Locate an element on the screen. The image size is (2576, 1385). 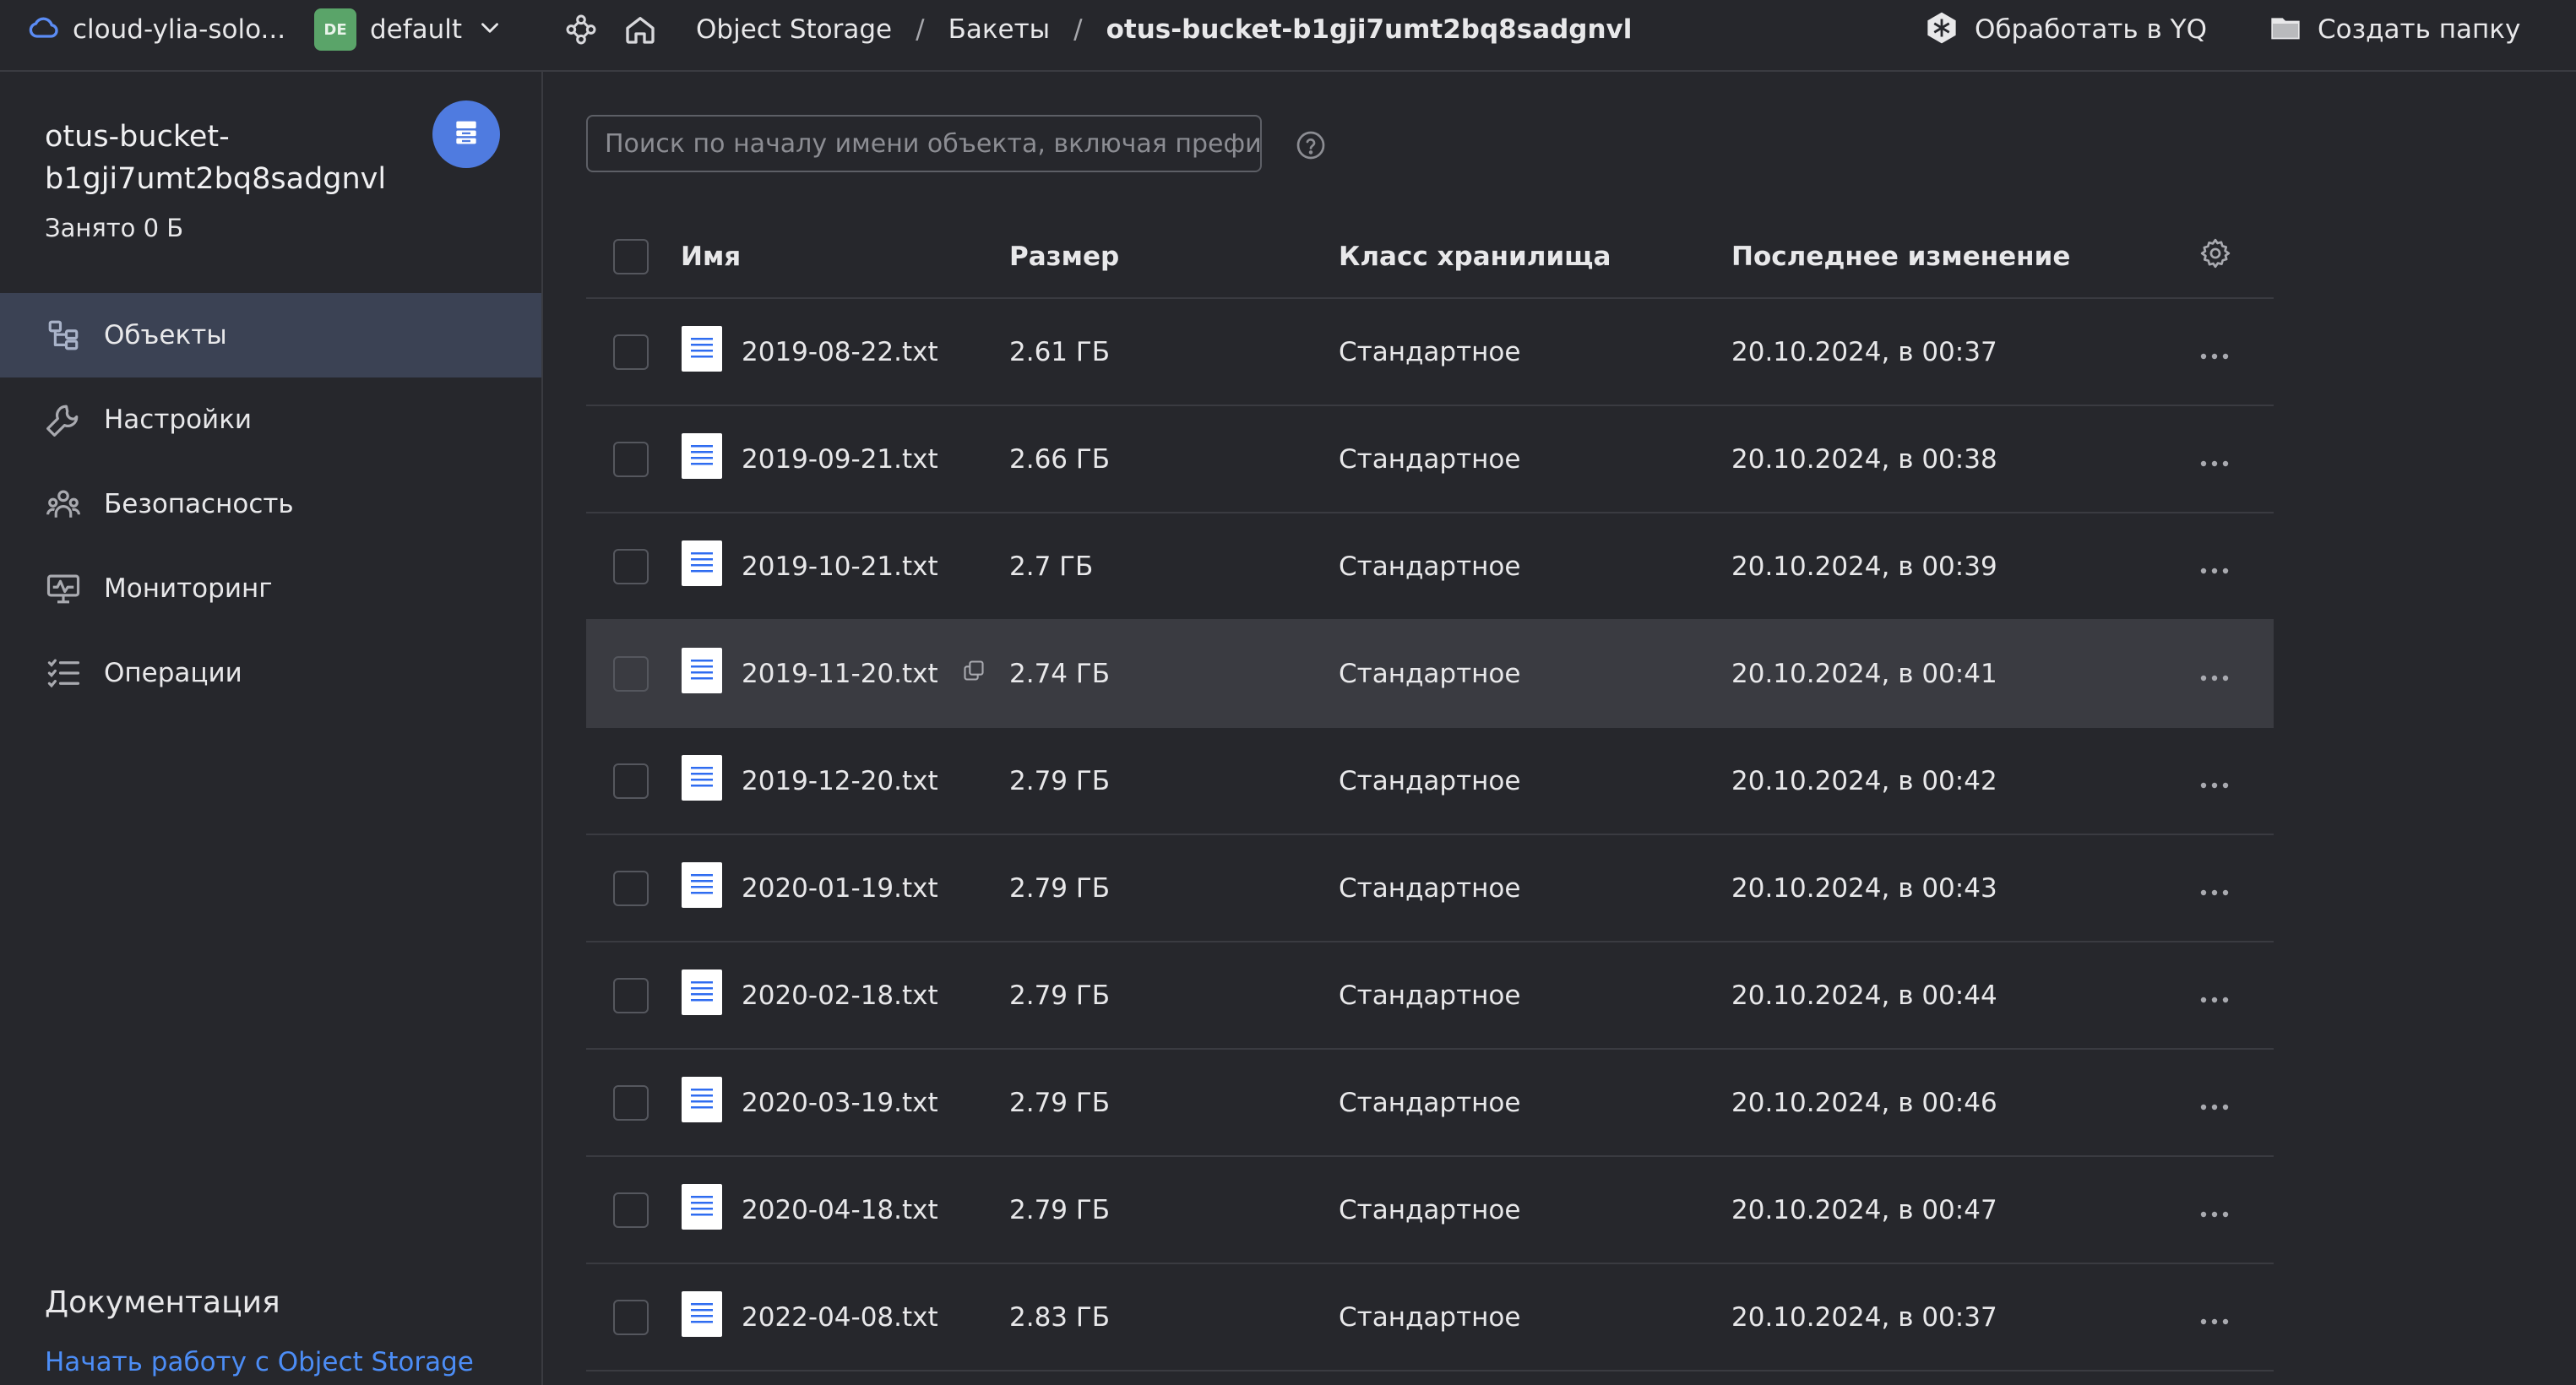
copy-icon is located at coordinates (974, 674).